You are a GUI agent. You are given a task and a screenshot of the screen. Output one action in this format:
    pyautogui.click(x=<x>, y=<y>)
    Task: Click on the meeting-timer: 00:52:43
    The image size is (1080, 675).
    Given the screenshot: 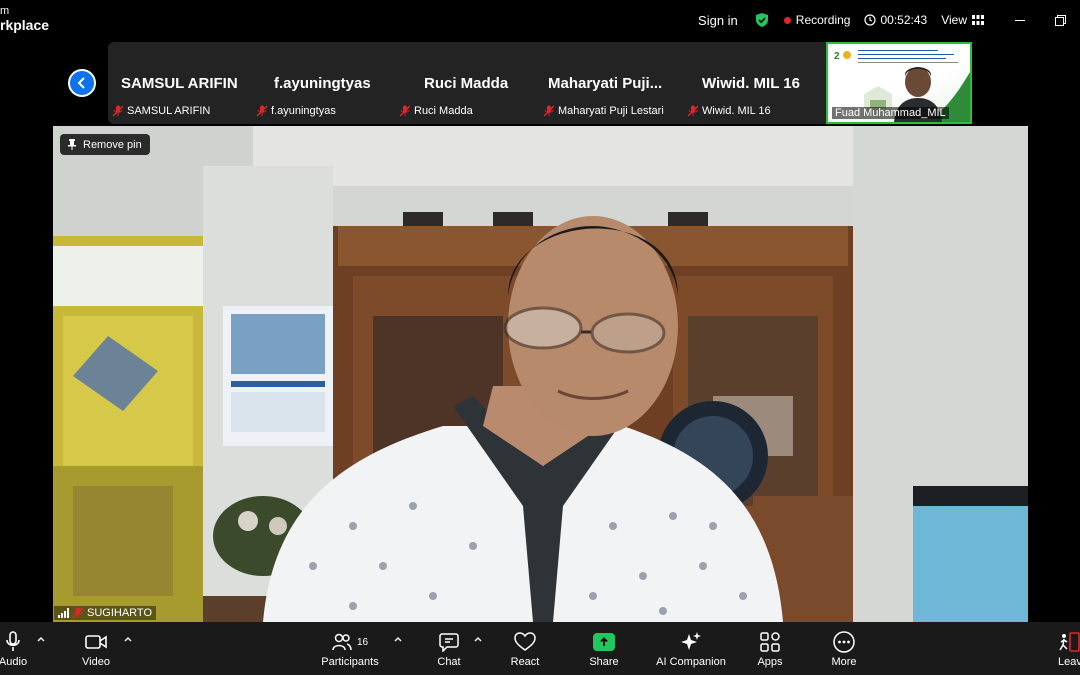 What is the action you would take?
    pyautogui.click(x=895, y=20)
    